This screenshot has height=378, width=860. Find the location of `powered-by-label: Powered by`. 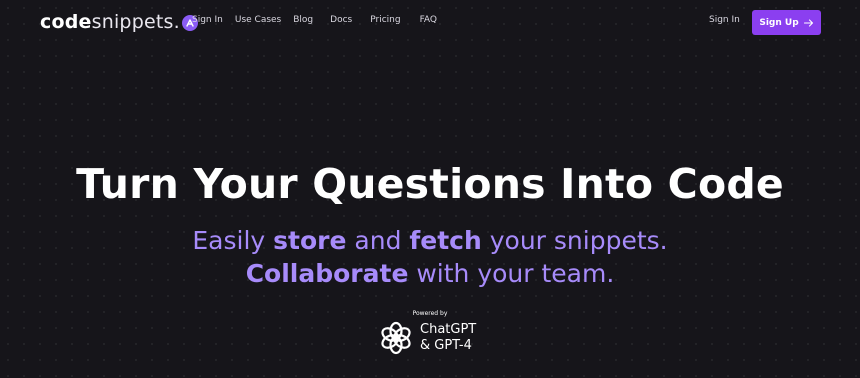

powered-by-label: Powered by is located at coordinates (430, 313).